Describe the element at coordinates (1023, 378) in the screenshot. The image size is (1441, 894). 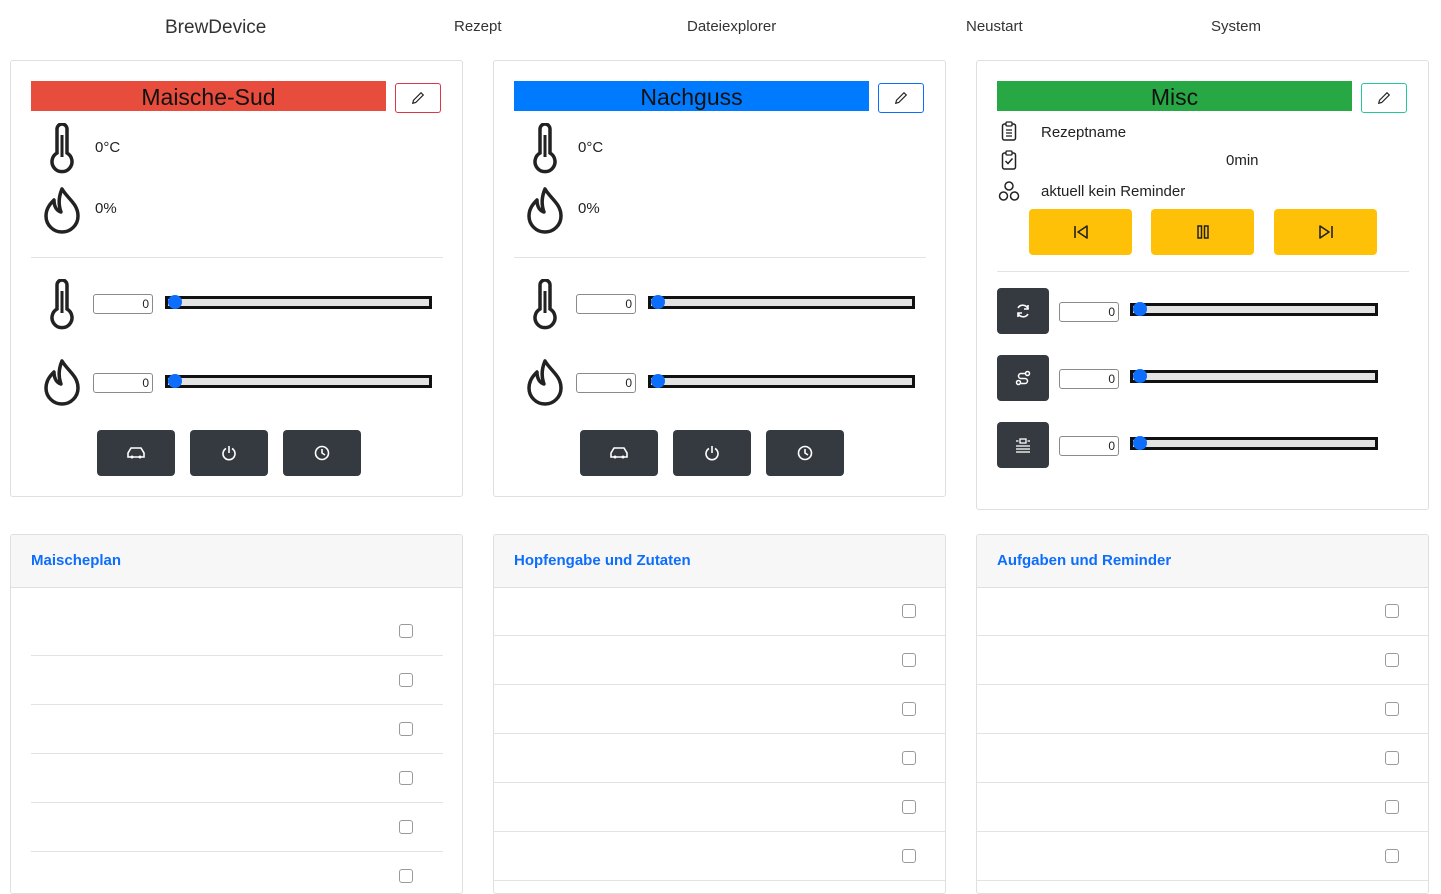
I see `route-button` at that location.